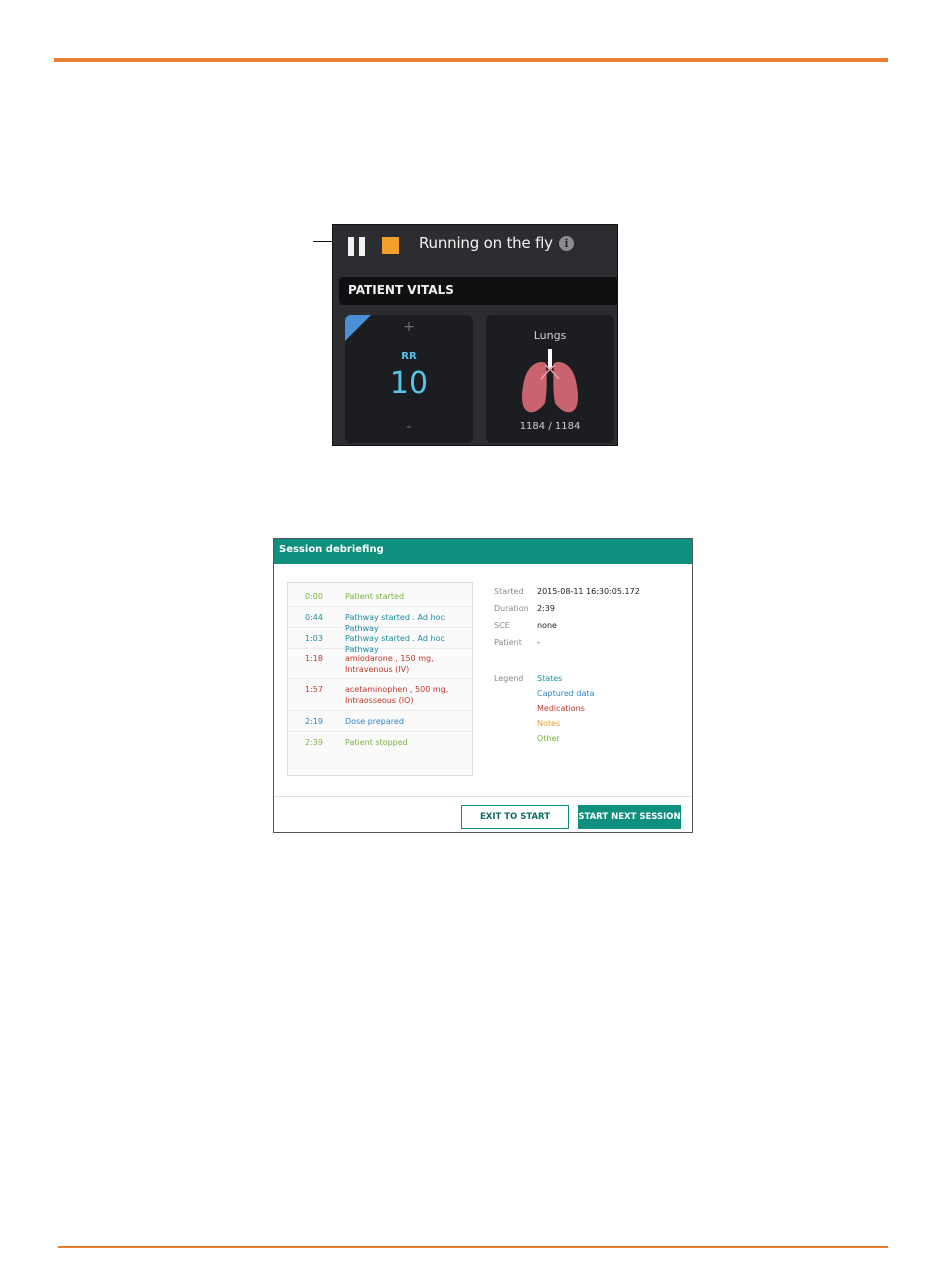 Image resolution: width=950 pixels, height=1267 pixels. I want to click on event-row: 2:39 Patient stopped, so click(380, 742).